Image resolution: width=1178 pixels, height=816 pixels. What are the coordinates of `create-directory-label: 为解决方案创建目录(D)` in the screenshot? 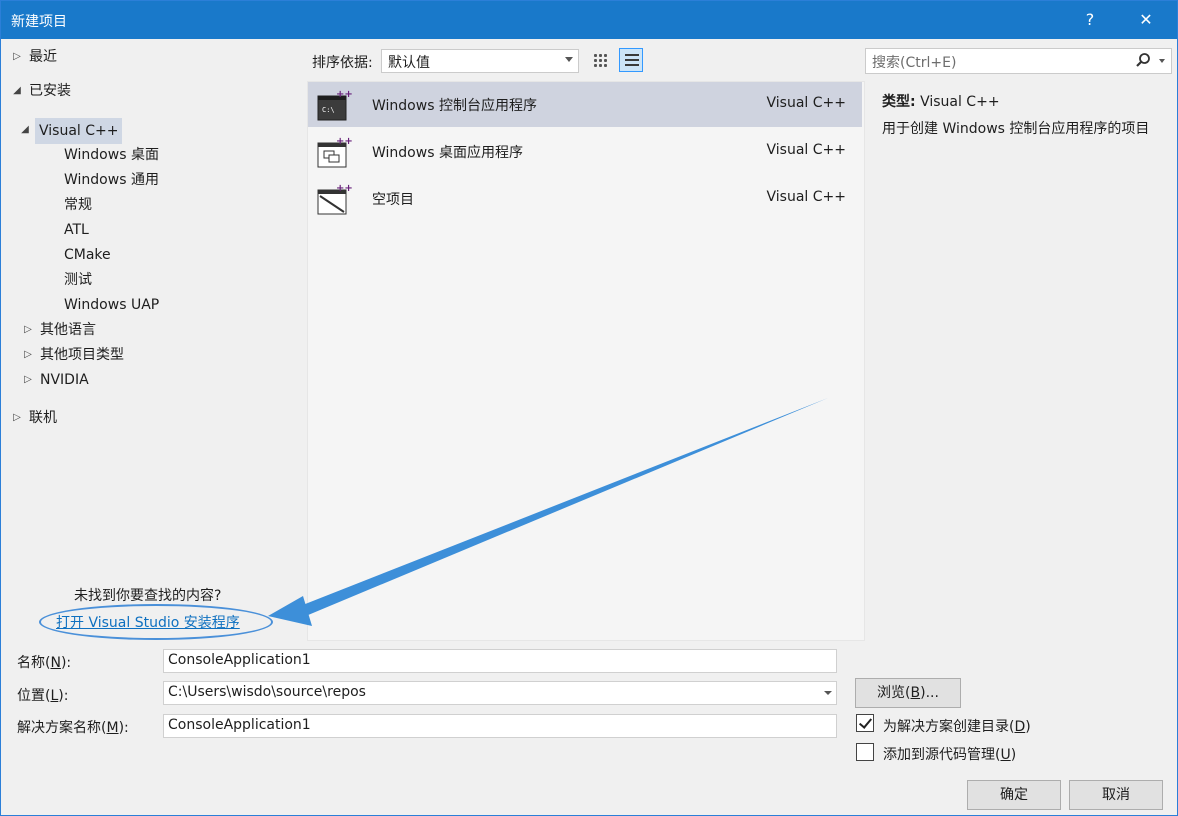 It's located at (957, 727).